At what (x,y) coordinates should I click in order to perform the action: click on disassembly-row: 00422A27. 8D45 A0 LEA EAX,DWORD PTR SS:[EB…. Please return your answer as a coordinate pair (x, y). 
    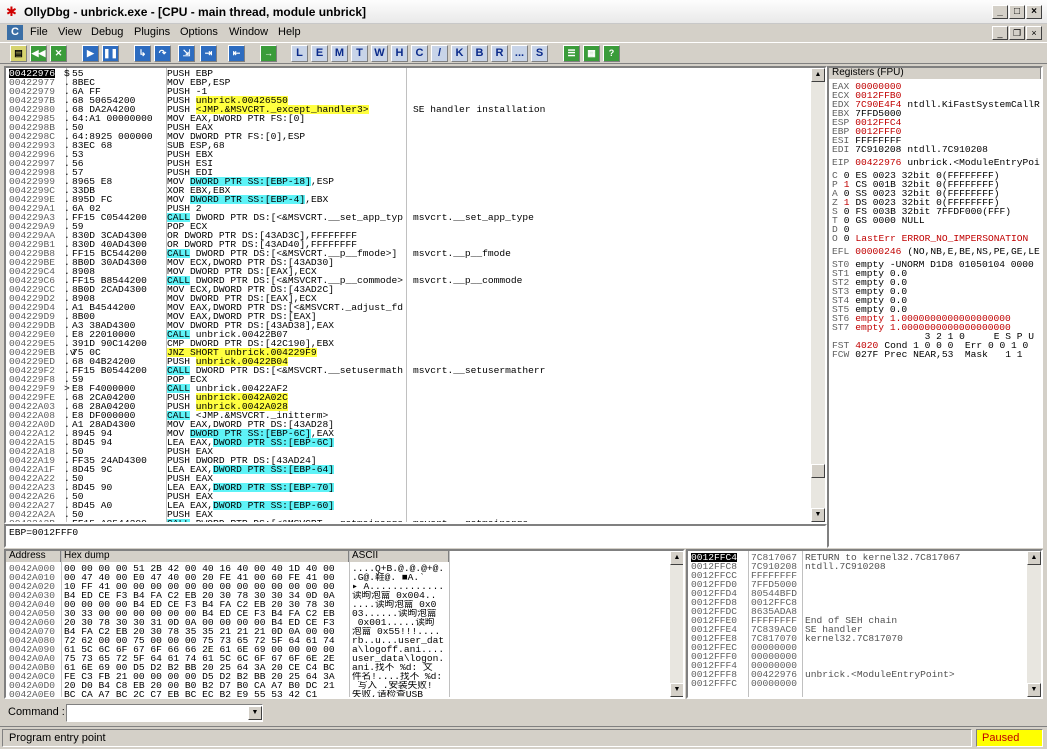
    Looking at the image, I should click on (415, 505).